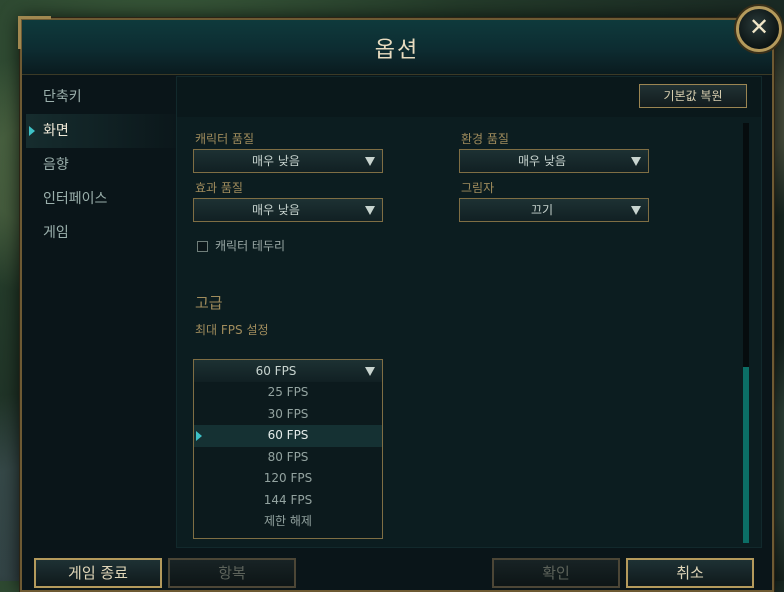 This screenshot has height=592, width=784. Describe the element at coordinates (101, 97) in the screenshot. I see `sidebar-item-hotkeys: 단축키` at that location.